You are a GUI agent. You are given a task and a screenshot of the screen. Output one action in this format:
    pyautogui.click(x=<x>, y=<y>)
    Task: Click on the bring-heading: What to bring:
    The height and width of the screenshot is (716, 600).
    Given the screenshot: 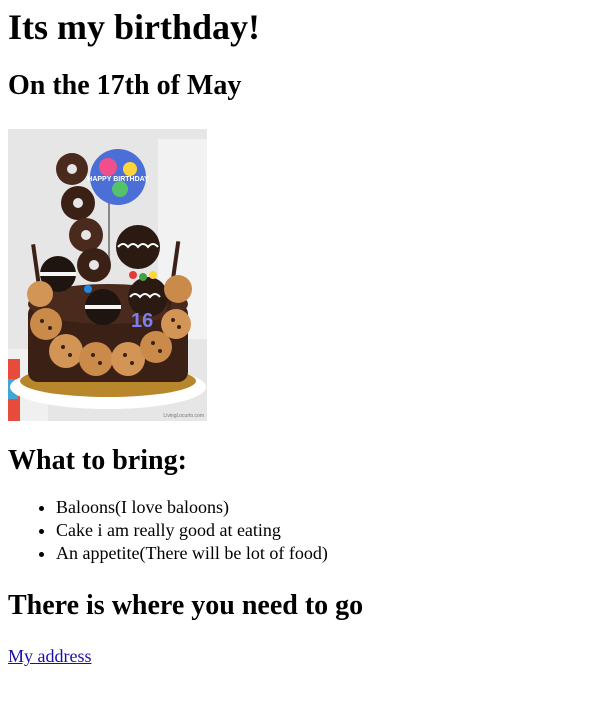 What is the action you would take?
    pyautogui.click(x=97, y=460)
    